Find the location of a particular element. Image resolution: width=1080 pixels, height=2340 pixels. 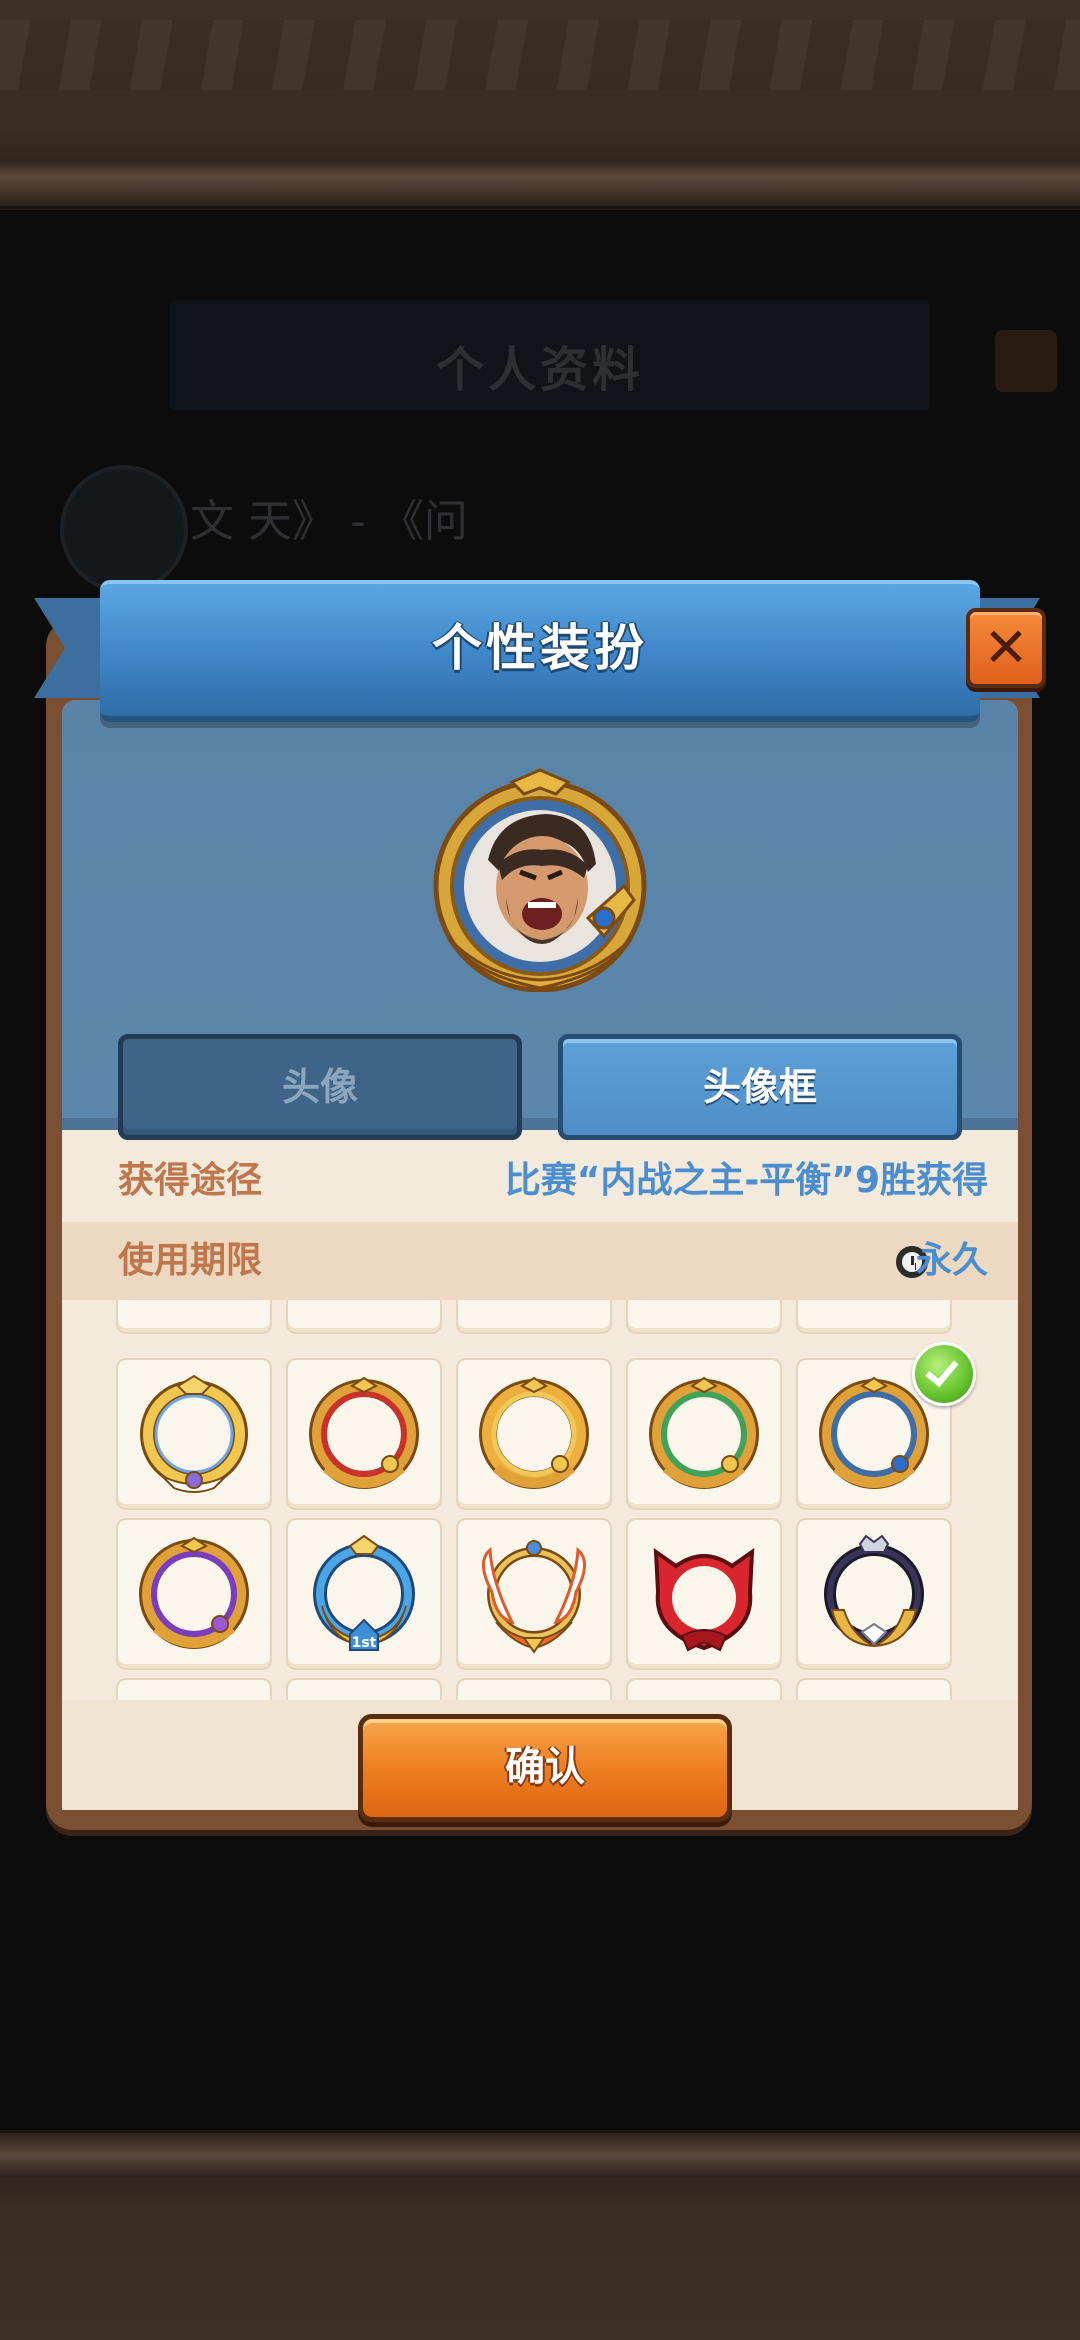

frame-cell-gold is located at coordinates (534, 1434).